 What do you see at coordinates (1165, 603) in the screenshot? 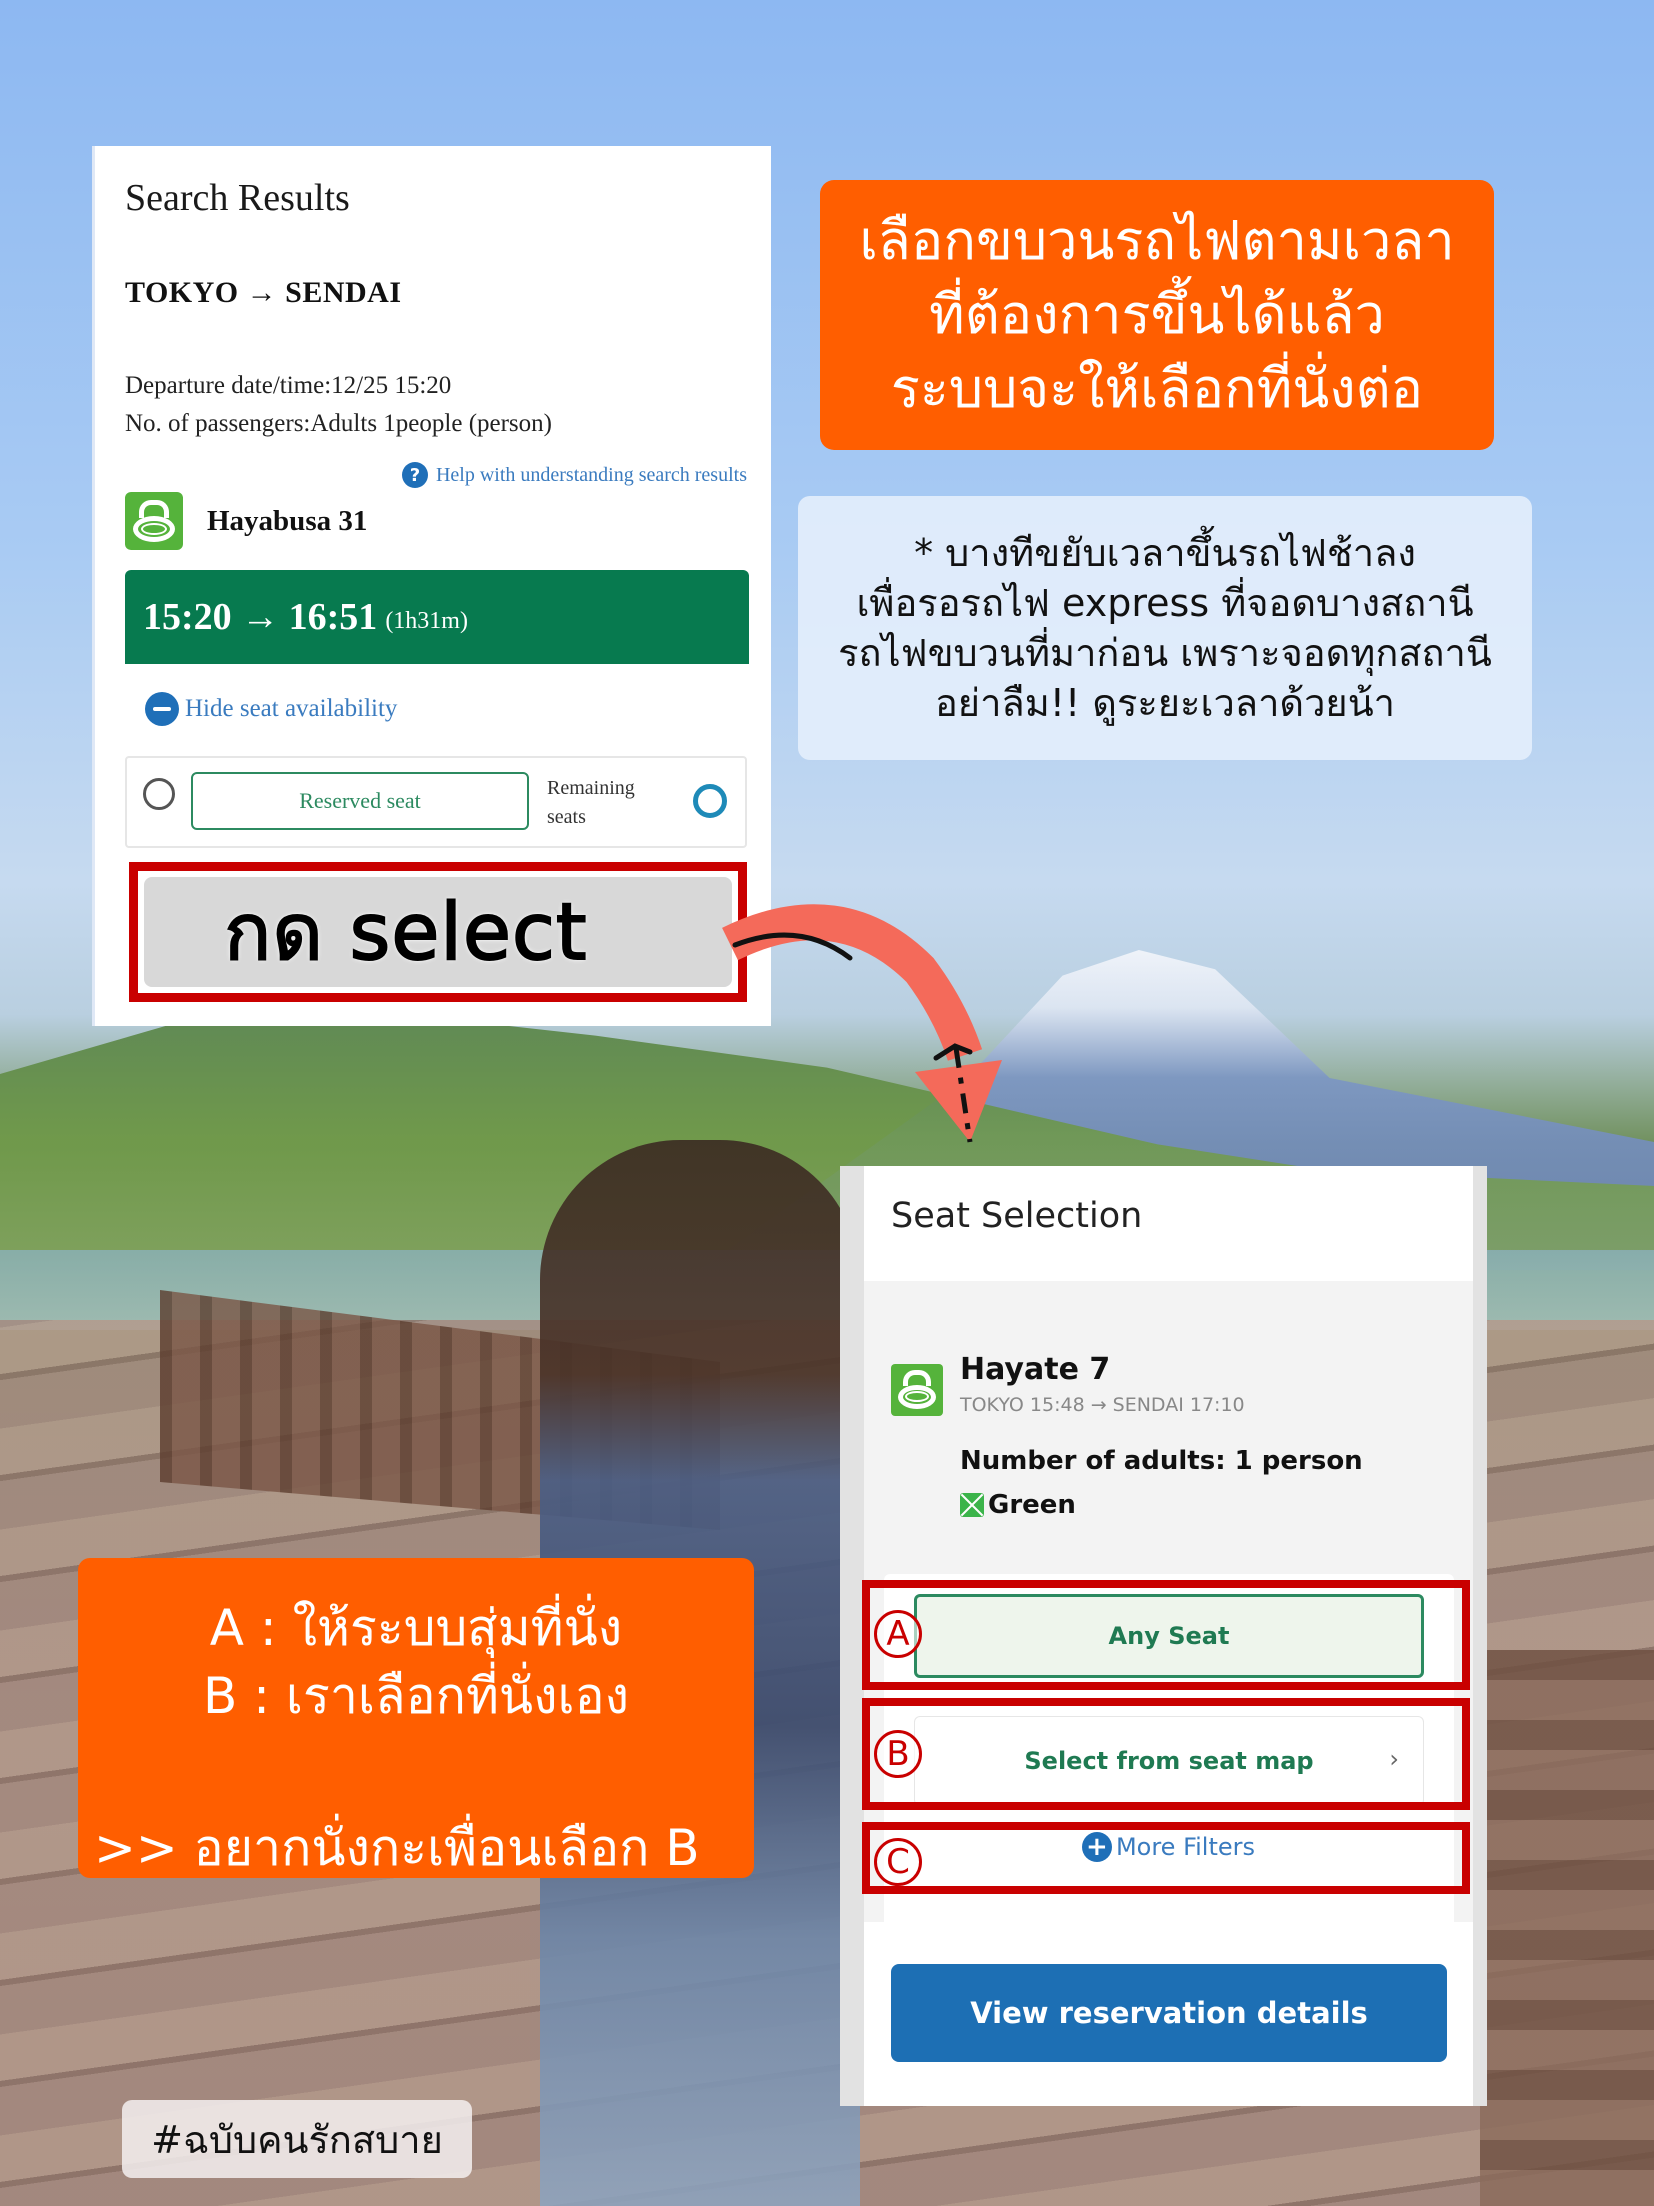
I see `note-line: เพื่อรอรถไฟ express ที่จอดบางสถานี` at bounding box center [1165, 603].